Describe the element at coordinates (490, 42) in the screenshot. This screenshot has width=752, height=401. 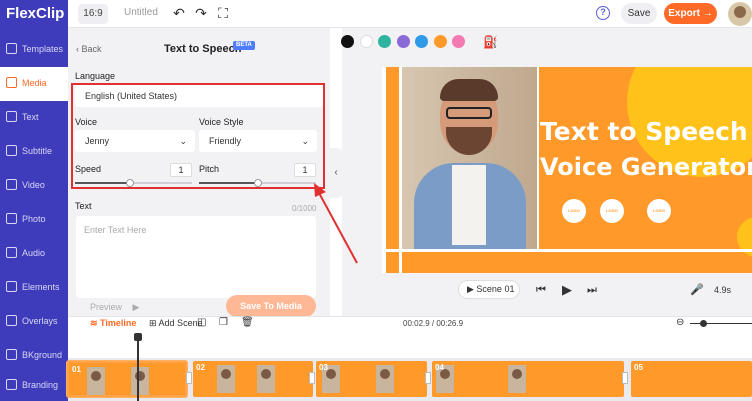
I see `paint-bucket-icon: ⛽` at that location.